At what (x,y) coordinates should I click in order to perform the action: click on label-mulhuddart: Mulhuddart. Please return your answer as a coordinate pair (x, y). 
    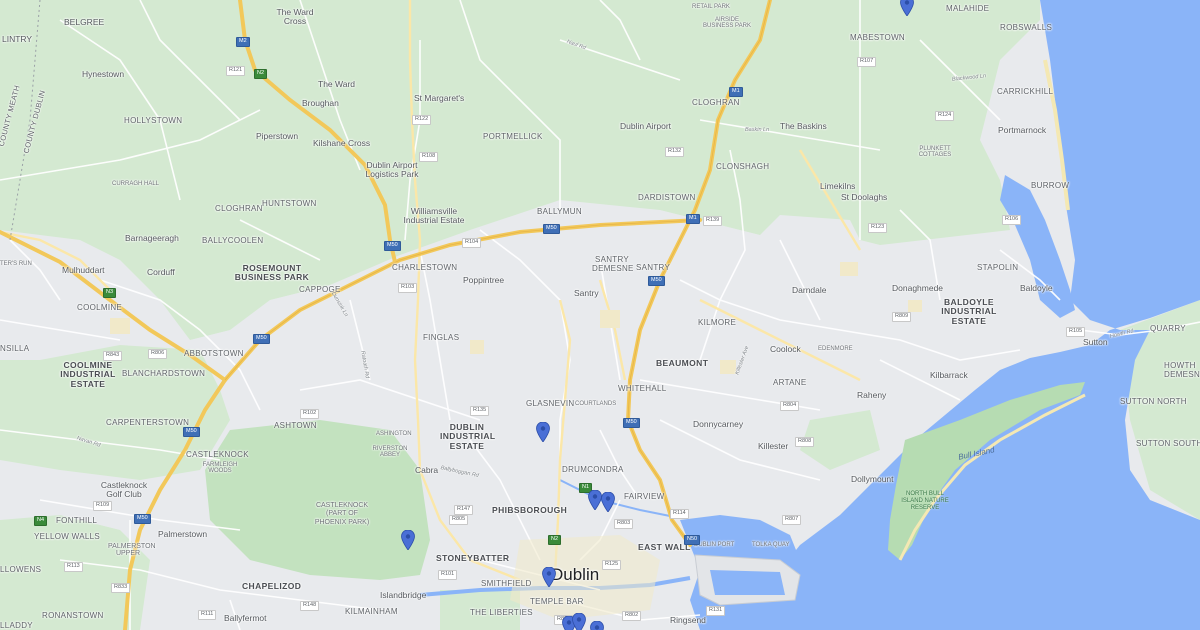
    Looking at the image, I should click on (83, 270).